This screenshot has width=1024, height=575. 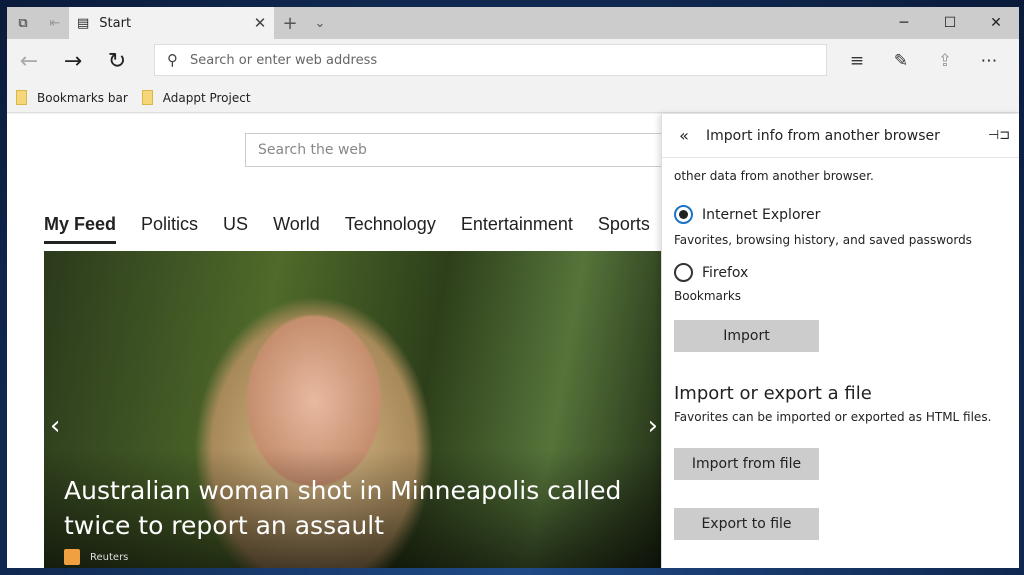 What do you see at coordinates (72, 557) in the screenshot?
I see `source-logo-icon` at bounding box center [72, 557].